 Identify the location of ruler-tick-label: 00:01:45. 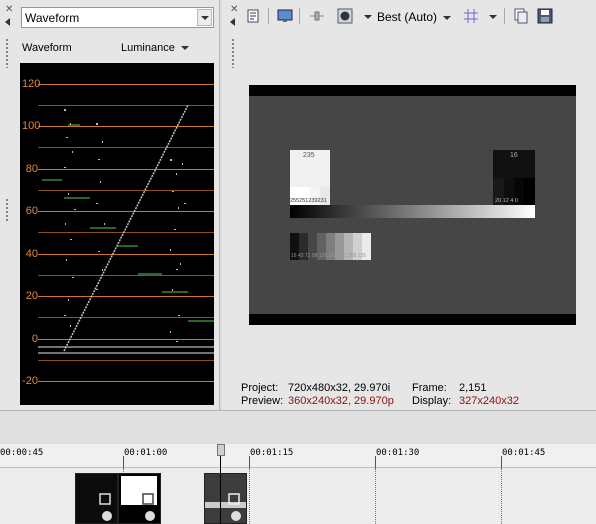
(524, 453).